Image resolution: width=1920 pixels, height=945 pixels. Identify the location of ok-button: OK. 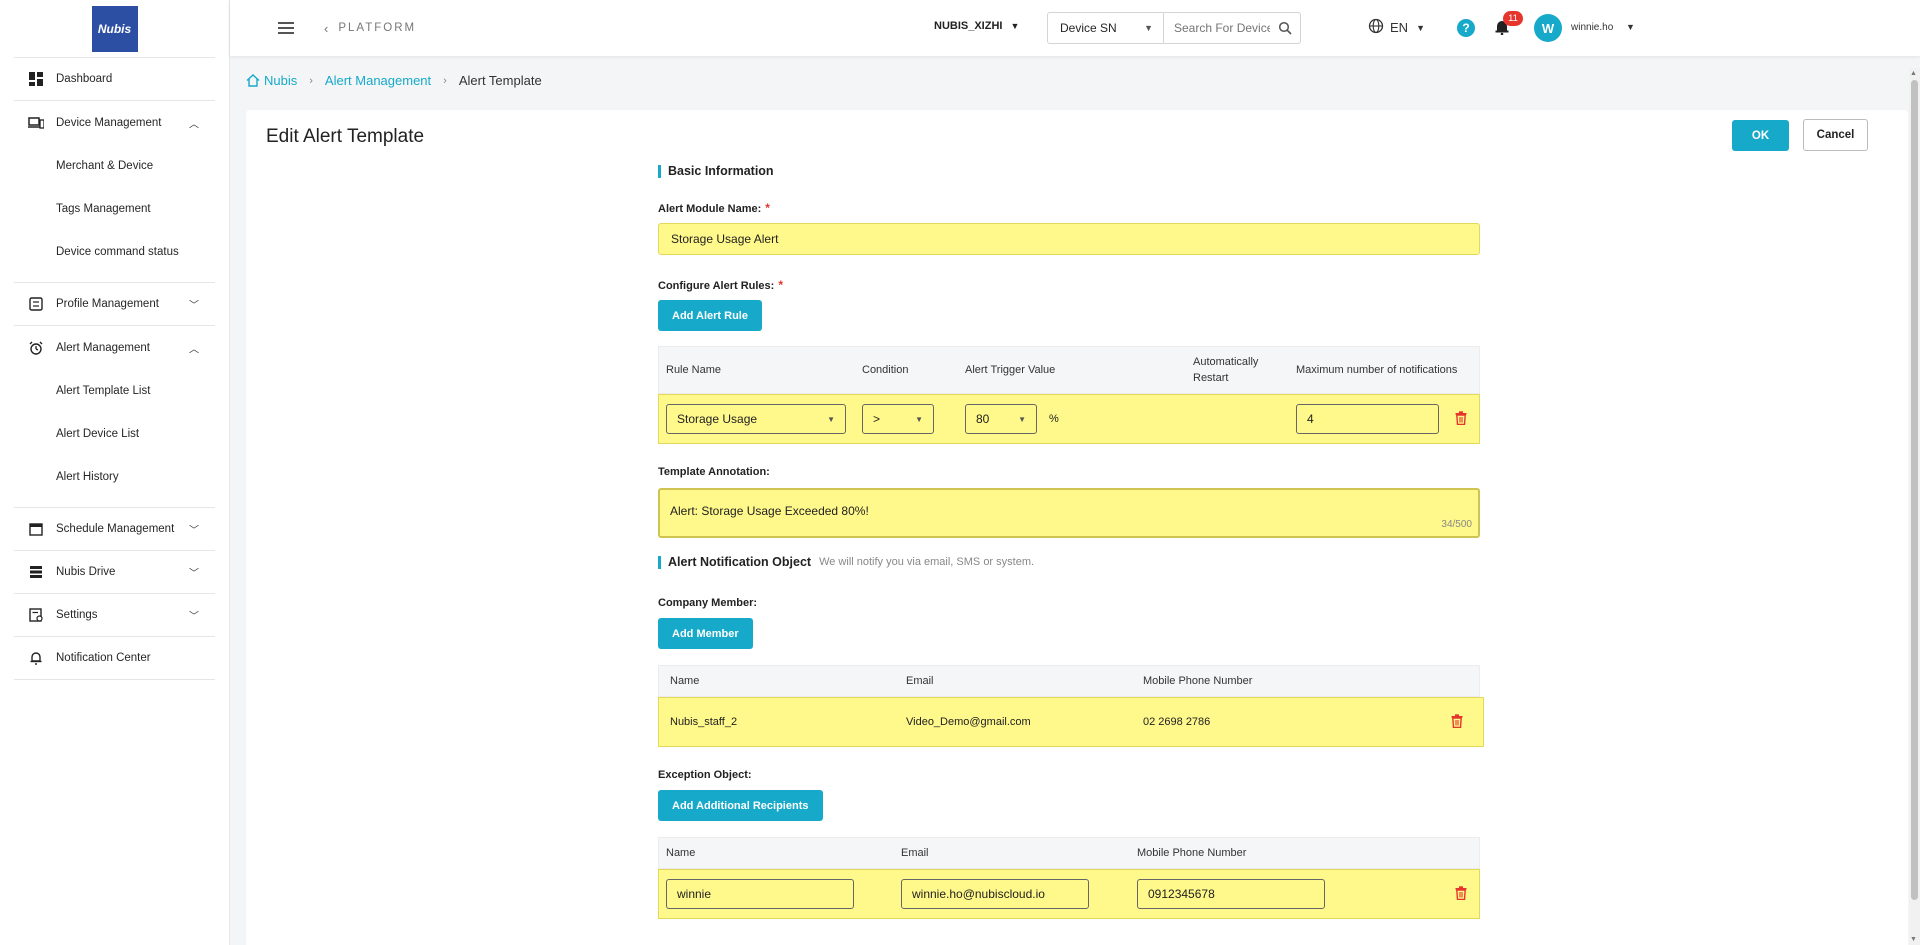
(1760, 135).